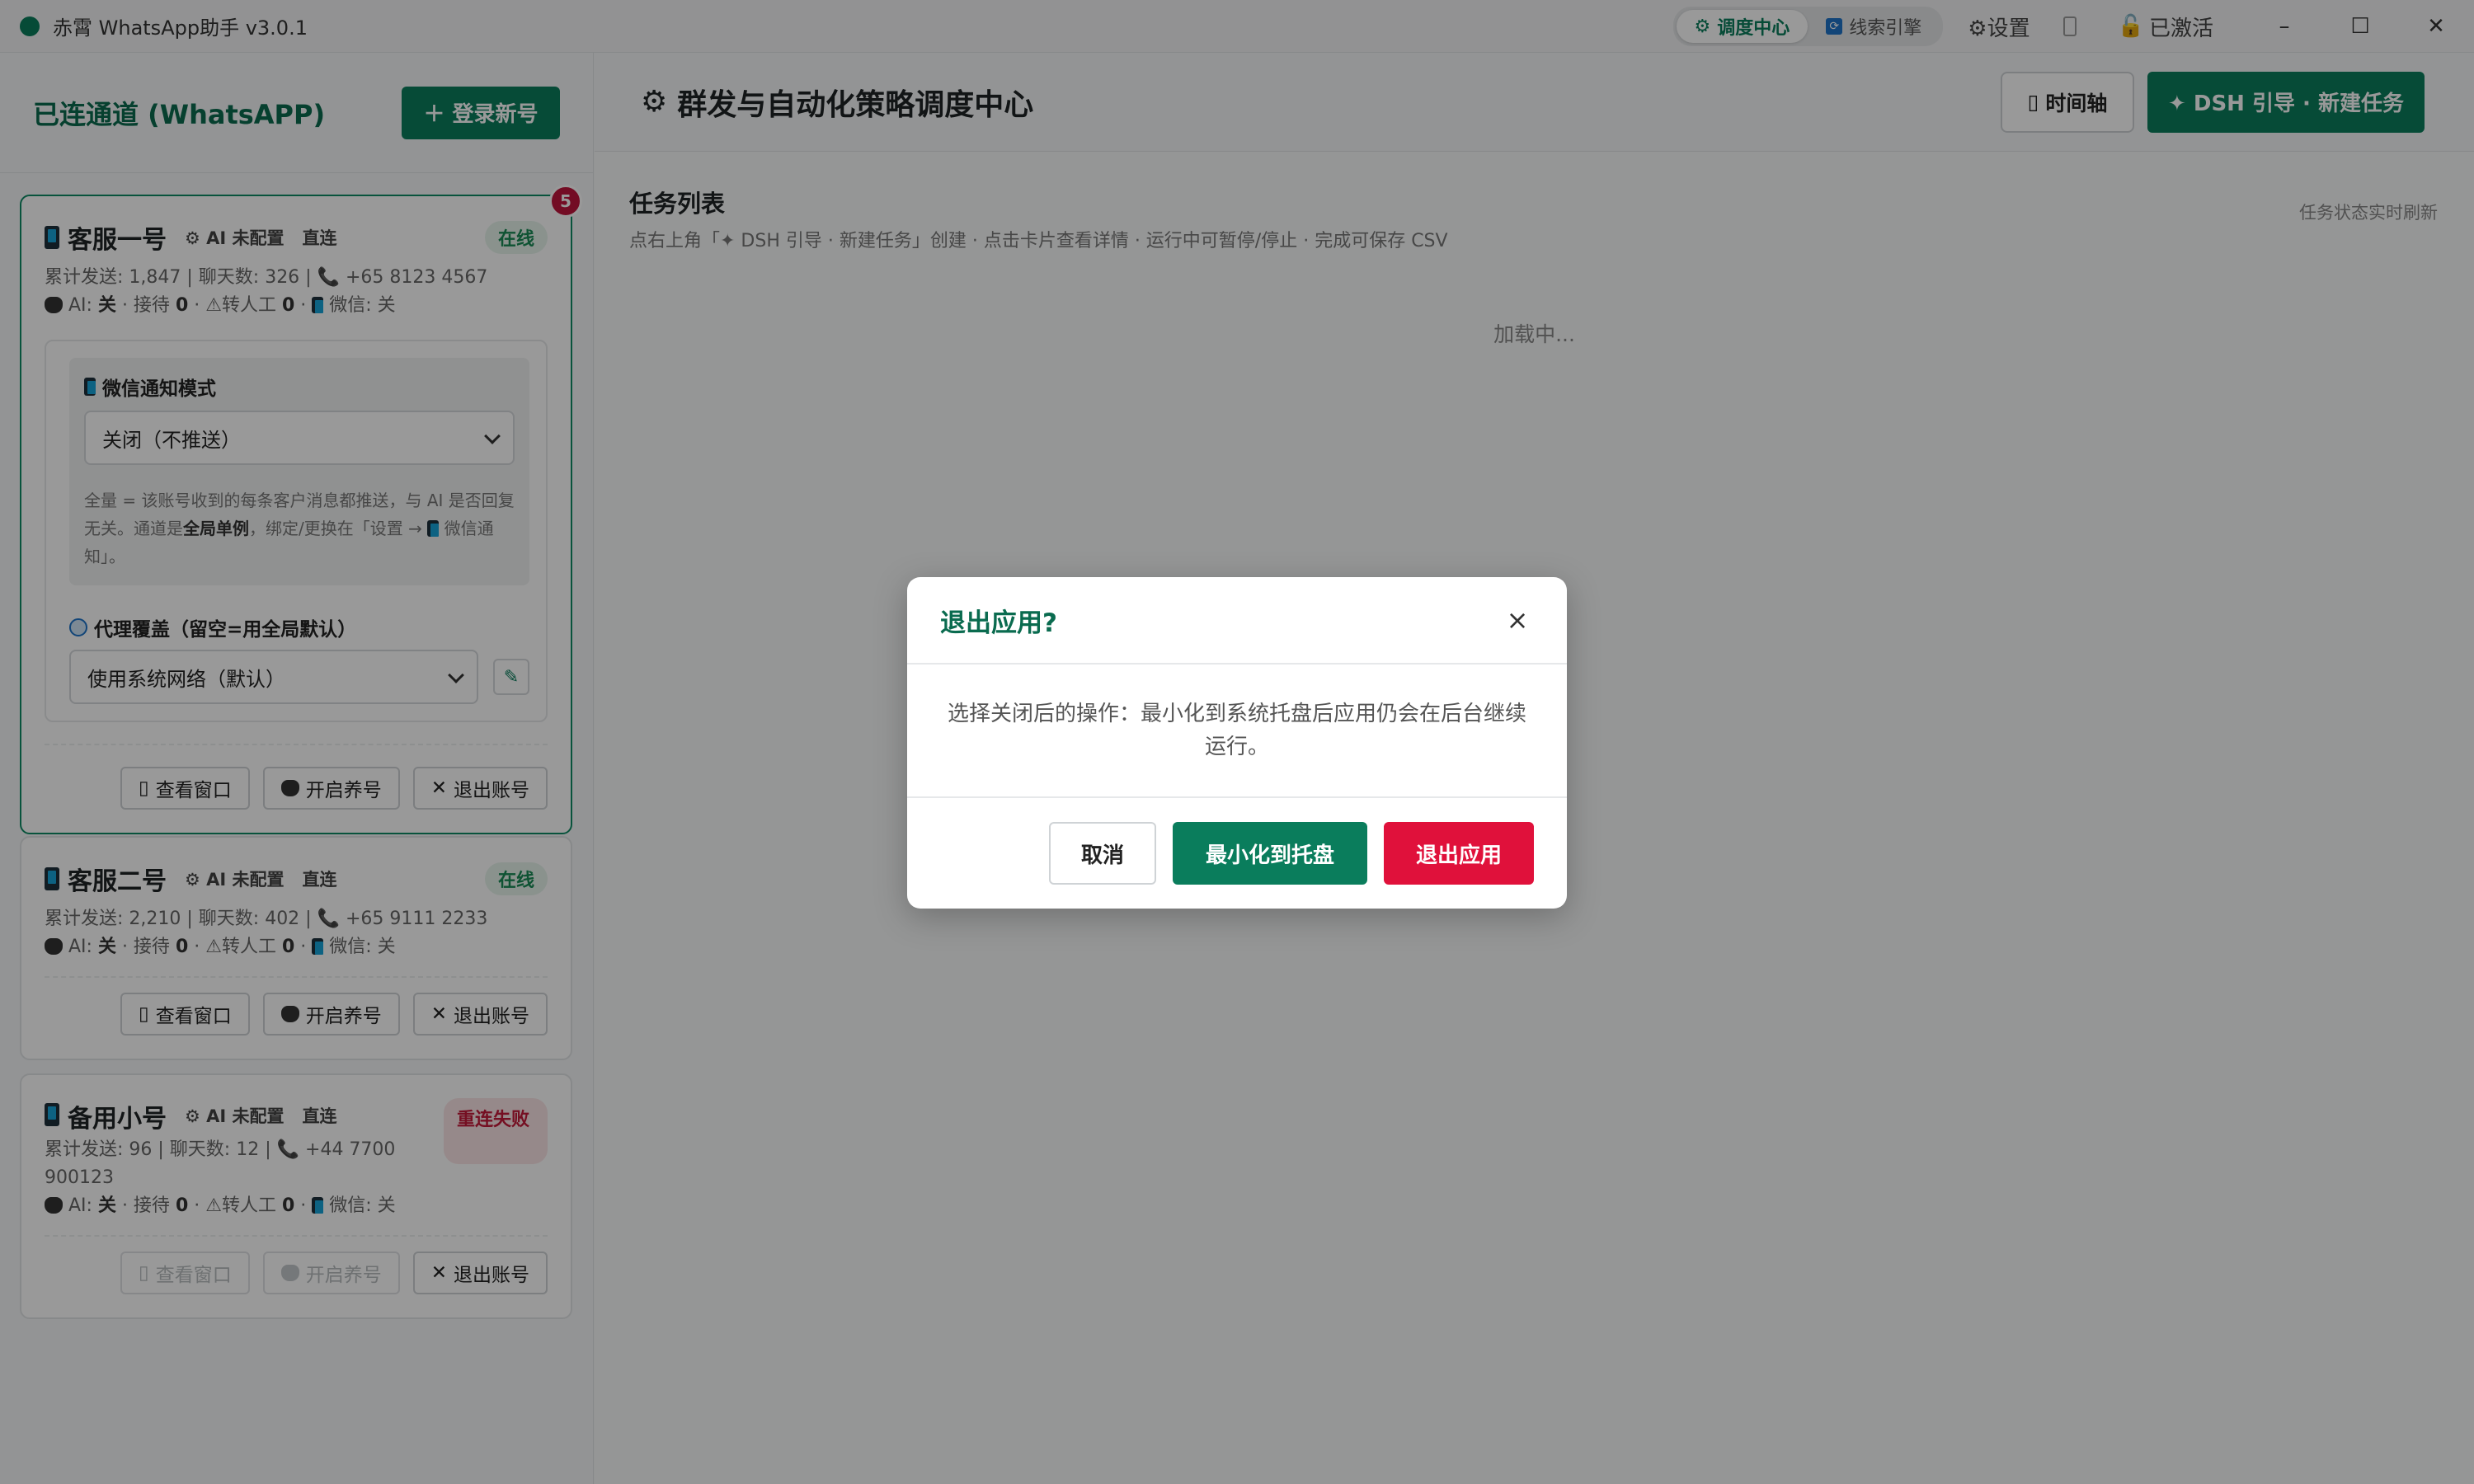 This screenshot has height=1484, width=2474. I want to click on minimize-to-tray-button: 最小化到托盘, so click(1270, 853).